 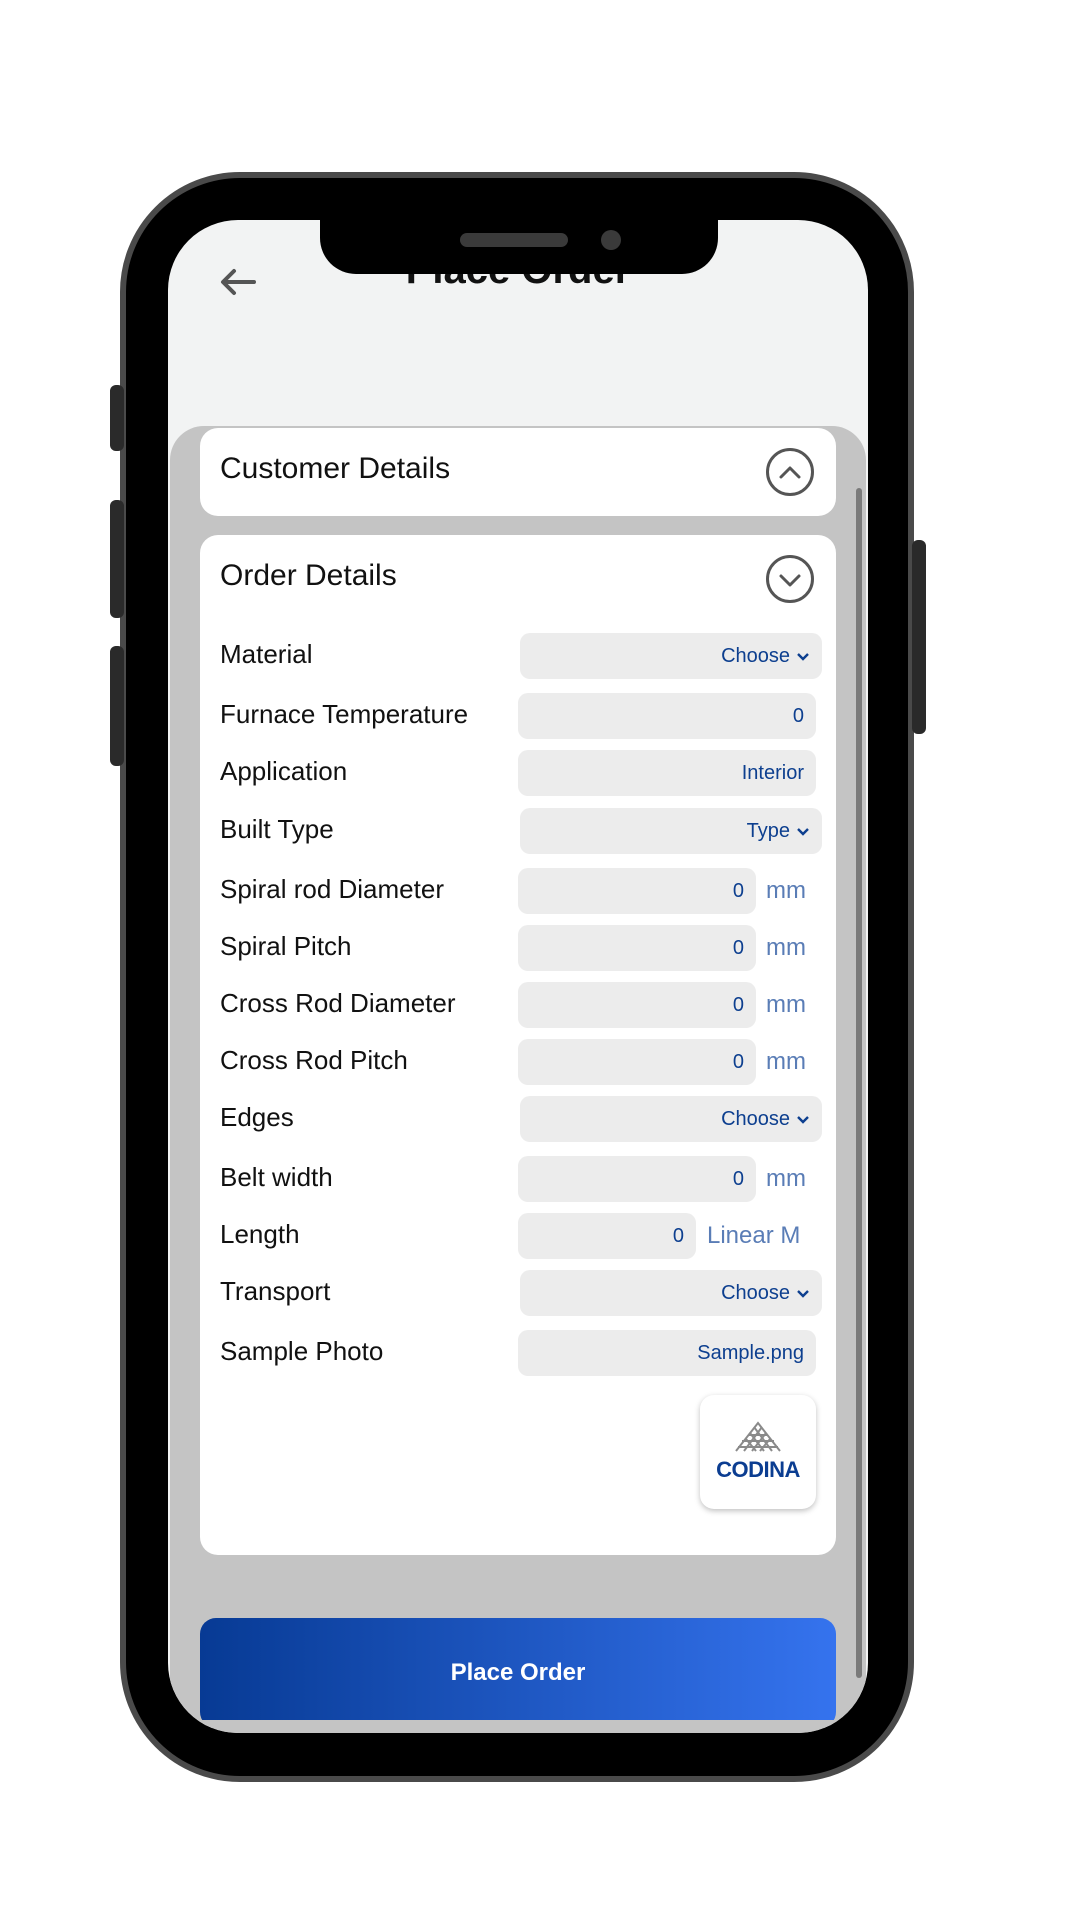 I want to click on label-spiral-pitch: Spiral Pitch, so click(x=286, y=946).